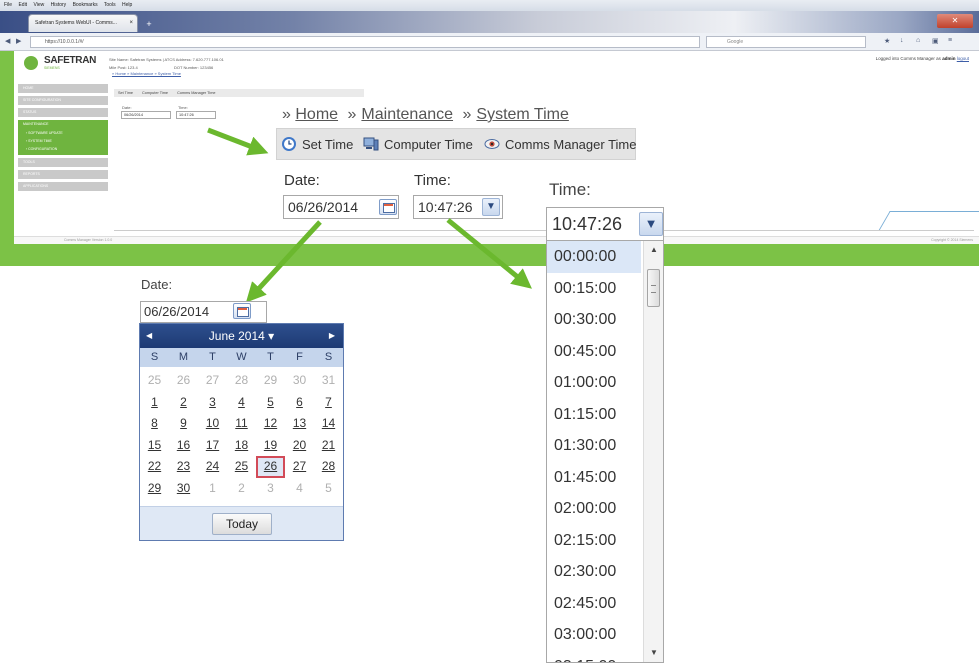 The width and height of the screenshot is (979, 663). What do you see at coordinates (154, 424) in the screenshot?
I see `calendar-day: 8` at bounding box center [154, 424].